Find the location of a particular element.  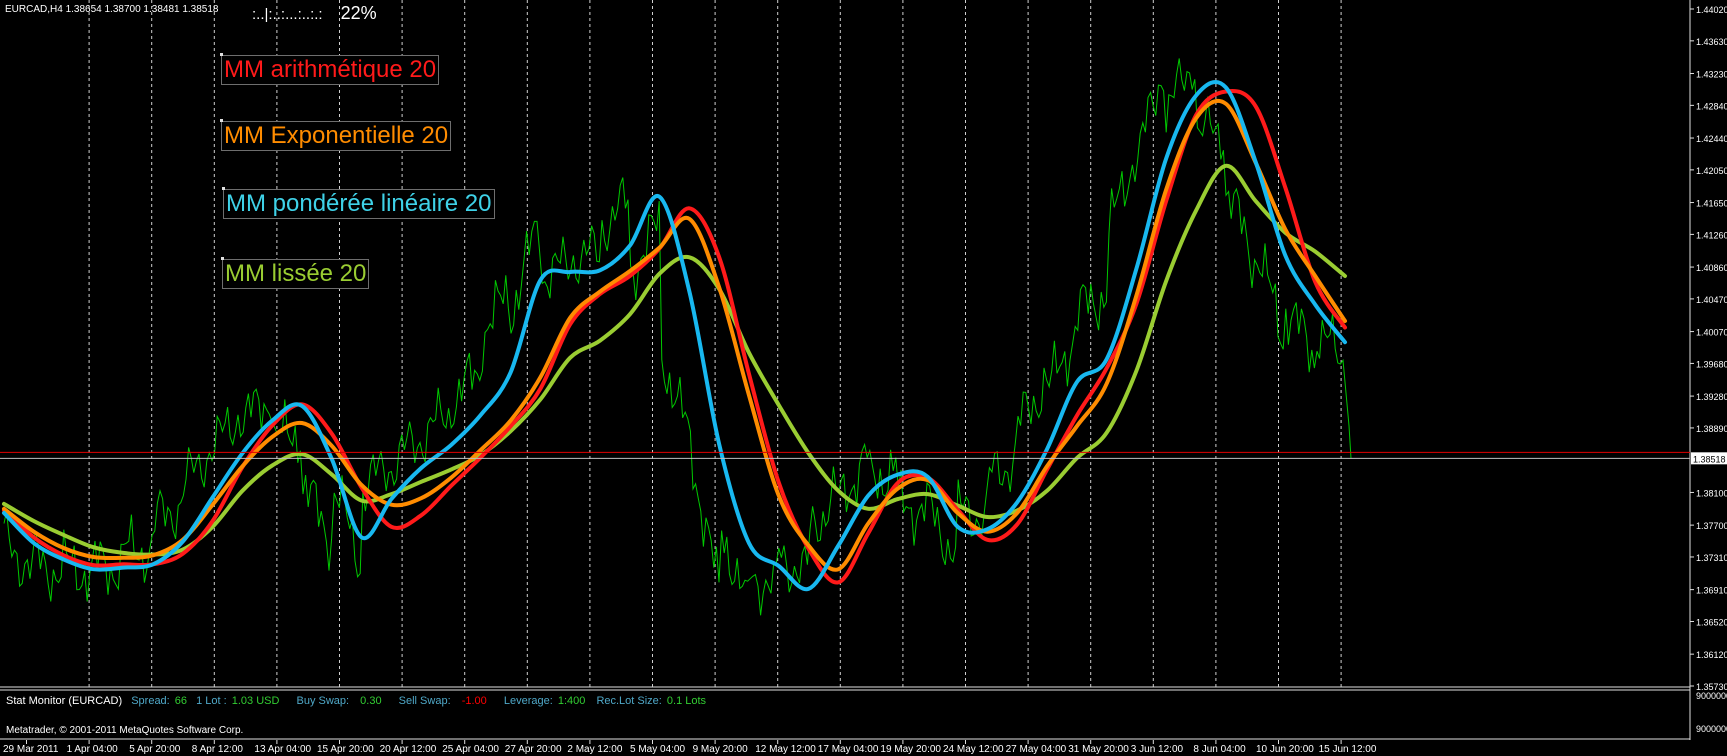

legend-lwma-text: MM pondérée linéaire 20 is located at coordinates (359, 203).